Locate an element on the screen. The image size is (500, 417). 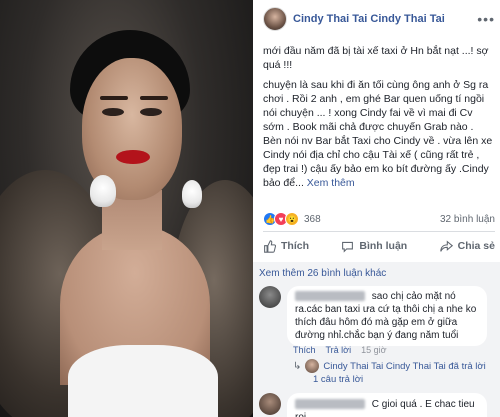
reply-count-text: 1 câu trả lời is located at coordinates (338, 379).